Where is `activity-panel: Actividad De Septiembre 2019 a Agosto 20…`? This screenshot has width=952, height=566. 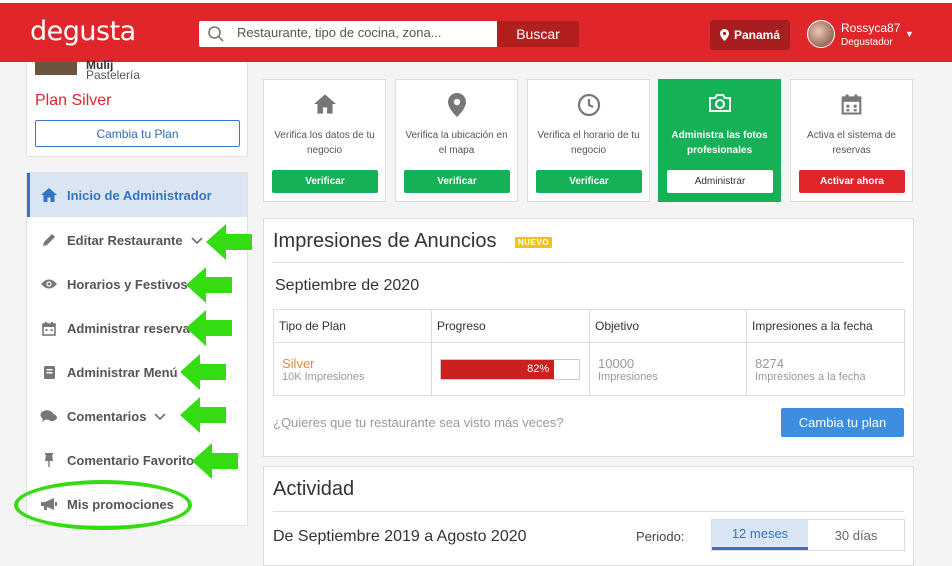 activity-panel: Actividad De Septiembre 2019 a Agosto 20… is located at coordinates (588, 516).